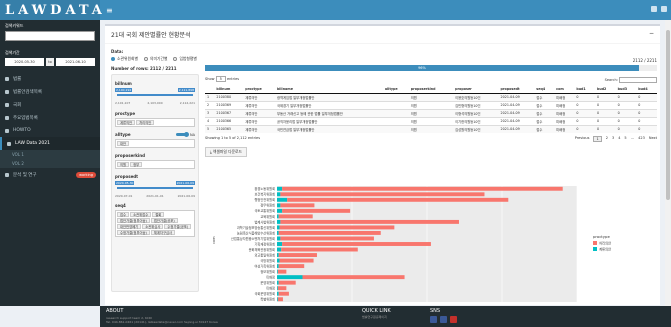 The image size is (671, 327). I want to click on collapse-icon: −, so click(651, 34).